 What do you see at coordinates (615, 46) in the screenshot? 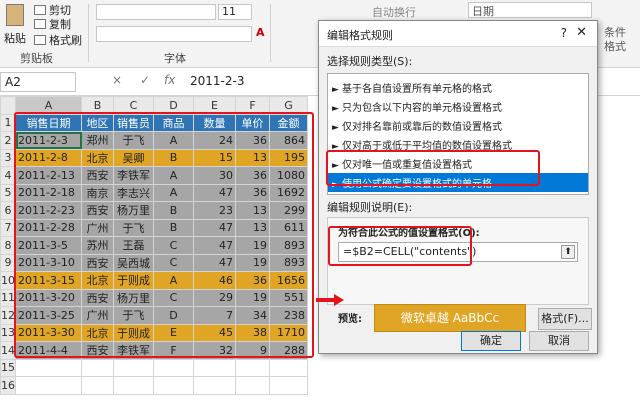
I see `conditional-format-label-2: 格式` at bounding box center [615, 46].